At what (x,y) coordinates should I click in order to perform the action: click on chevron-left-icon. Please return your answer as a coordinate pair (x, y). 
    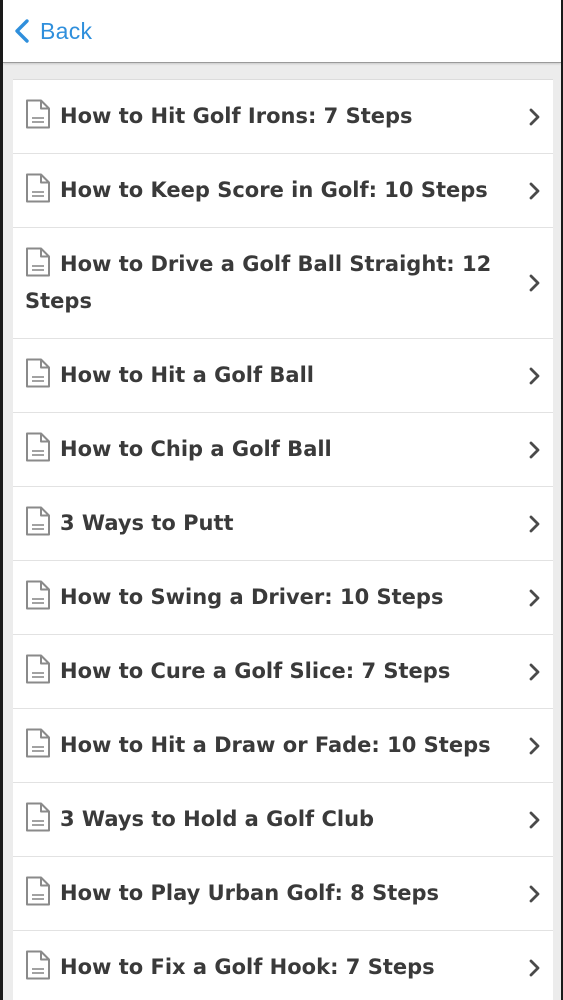
    Looking at the image, I should click on (22, 31).